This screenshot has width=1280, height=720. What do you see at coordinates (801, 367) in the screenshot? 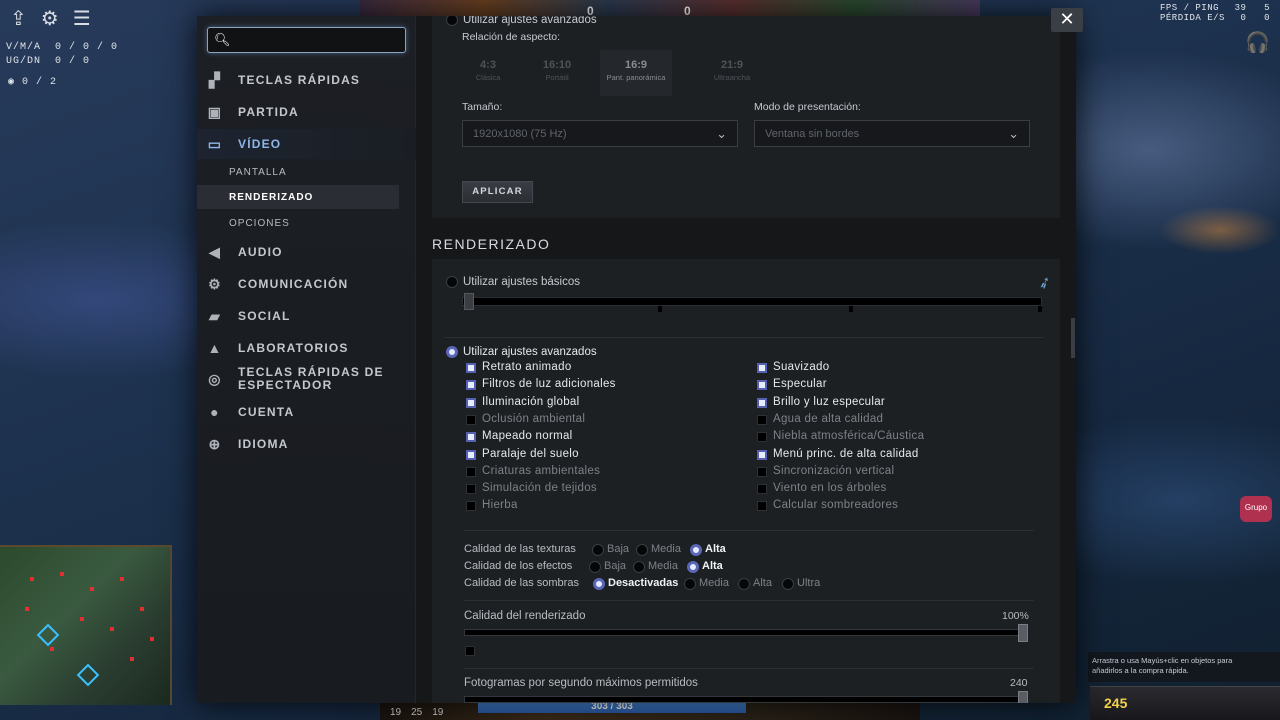
I see `setting-checkbox-label: Suavizado` at bounding box center [801, 367].